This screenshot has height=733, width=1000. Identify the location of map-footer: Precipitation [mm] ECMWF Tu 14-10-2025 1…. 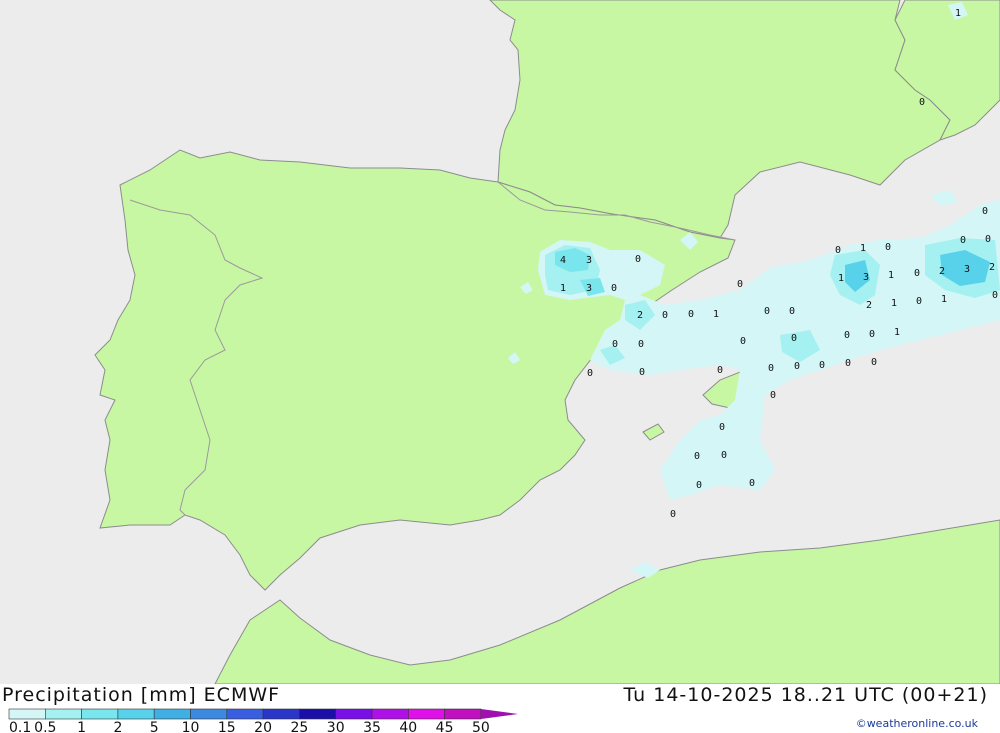
(500, 708).